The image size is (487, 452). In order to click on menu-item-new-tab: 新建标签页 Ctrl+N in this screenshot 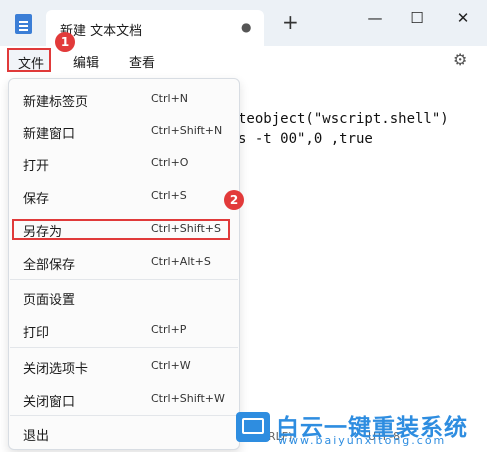, I will do `click(124, 99)`.